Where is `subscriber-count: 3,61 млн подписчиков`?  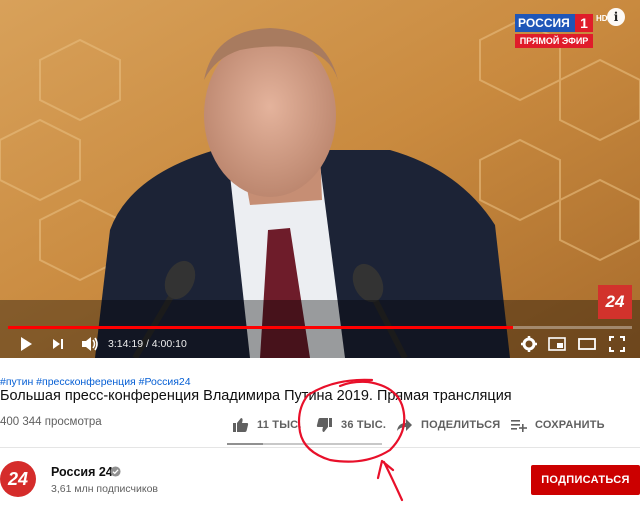
subscriber-count: 3,61 млн подписчиков is located at coordinates (104, 489).